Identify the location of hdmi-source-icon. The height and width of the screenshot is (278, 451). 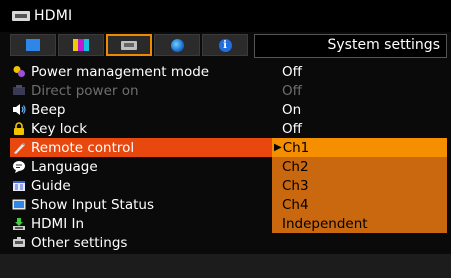
(21, 16).